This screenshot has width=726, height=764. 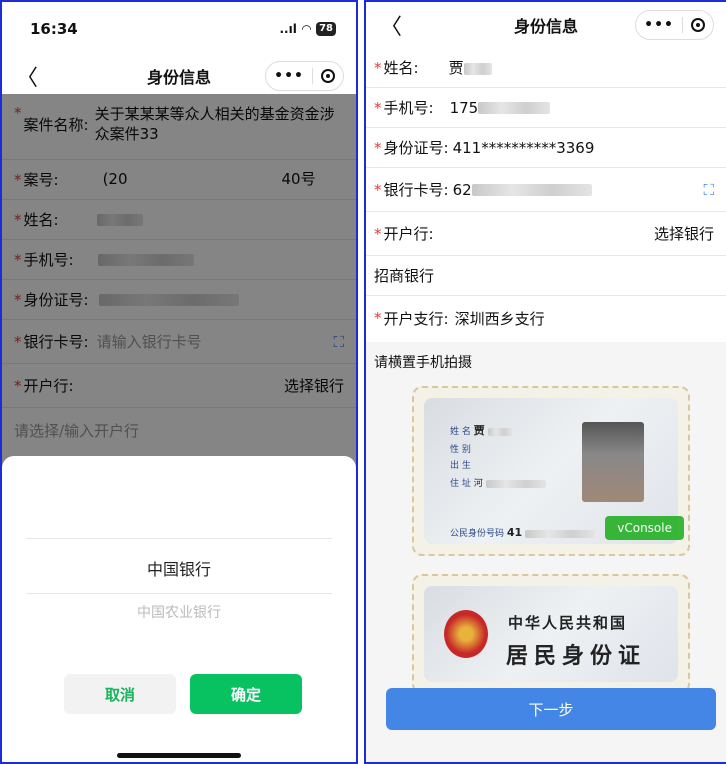 I want to click on vconsole-button: vConsole, so click(x=644, y=528).